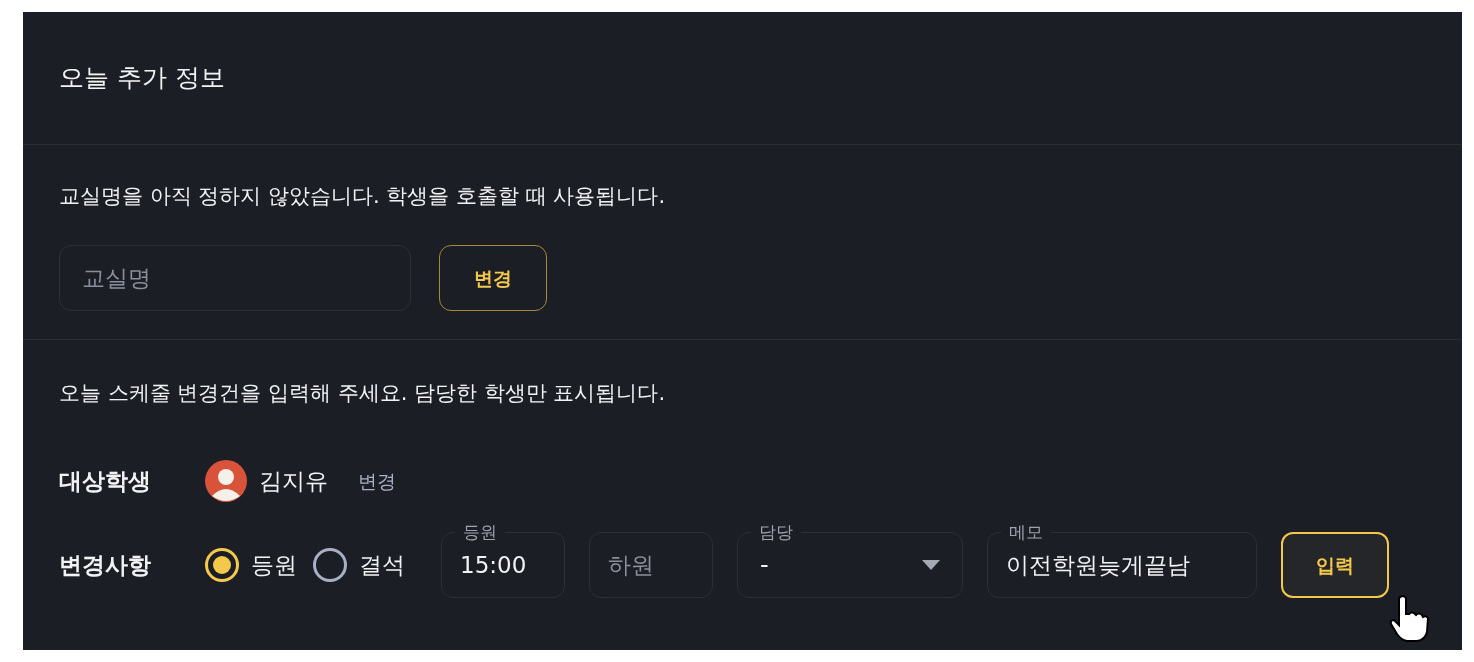 Image resolution: width=1474 pixels, height=662 pixels. Describe the element at coordinates (651, 565) in the screenshot. I see `input-field: 하원` at that location.